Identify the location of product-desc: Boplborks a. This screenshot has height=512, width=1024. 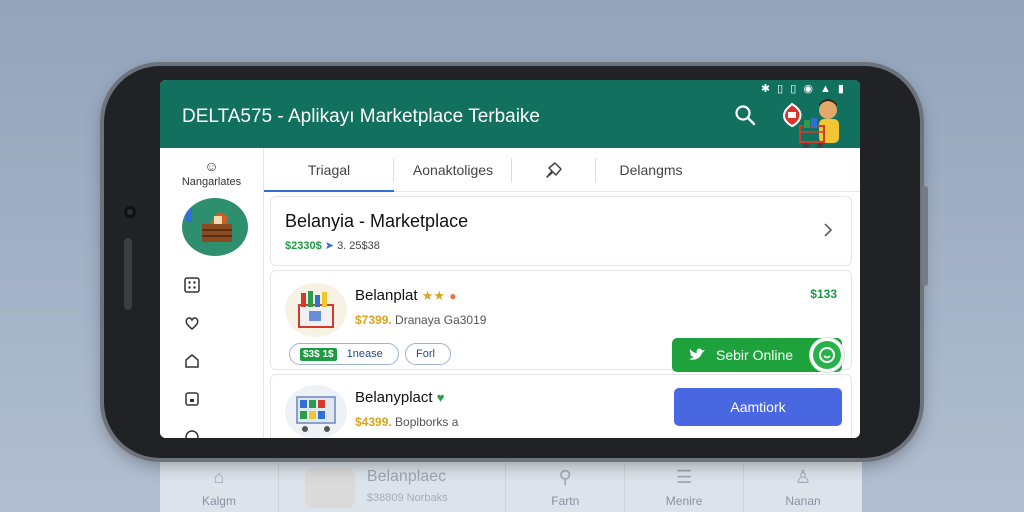
(427, 422).